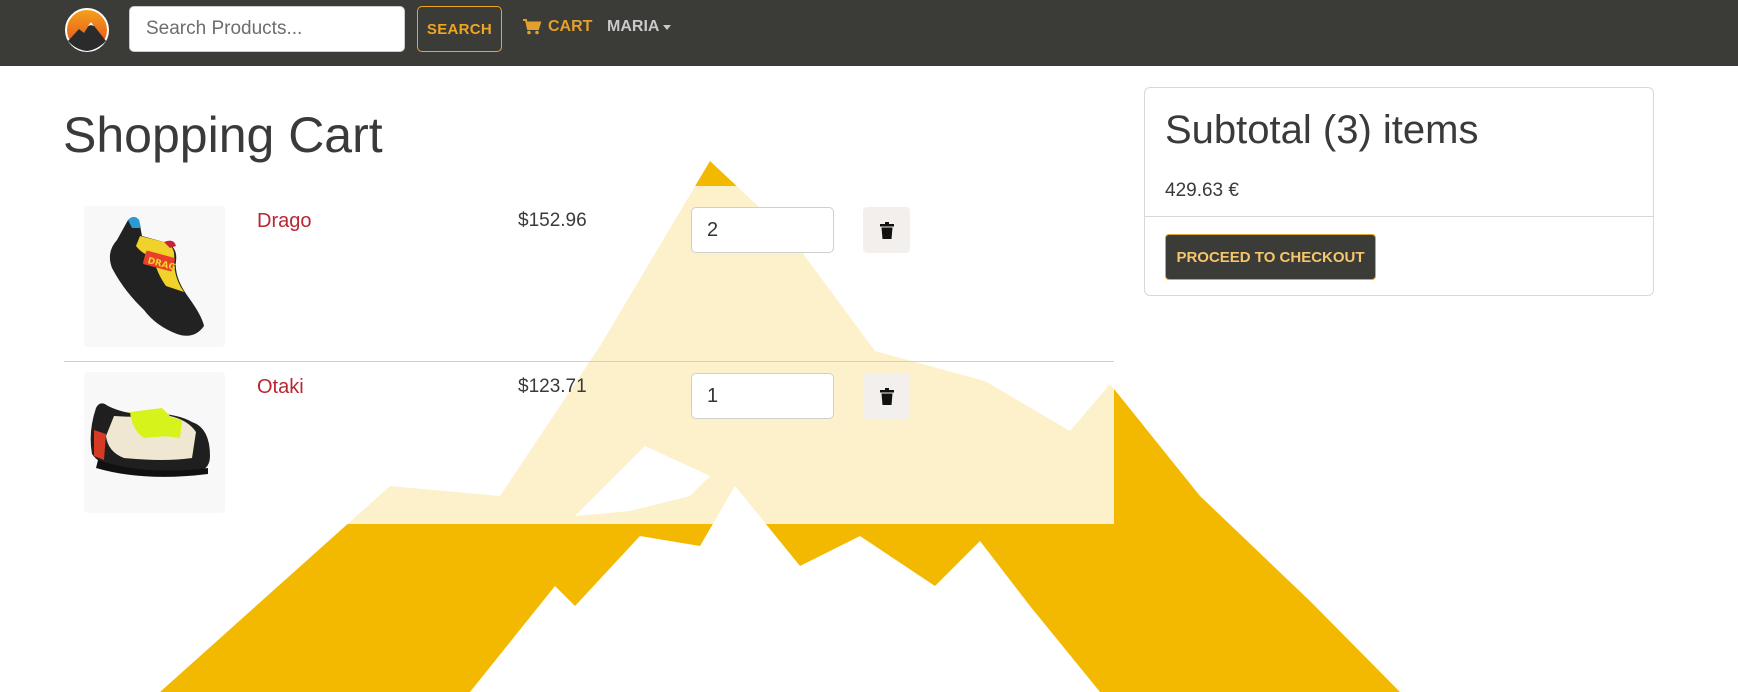  What do you see at coordinates (223, 135) in the screenshot?
I see `page-title: Shopping Cart` at bounding box center [223, 135].